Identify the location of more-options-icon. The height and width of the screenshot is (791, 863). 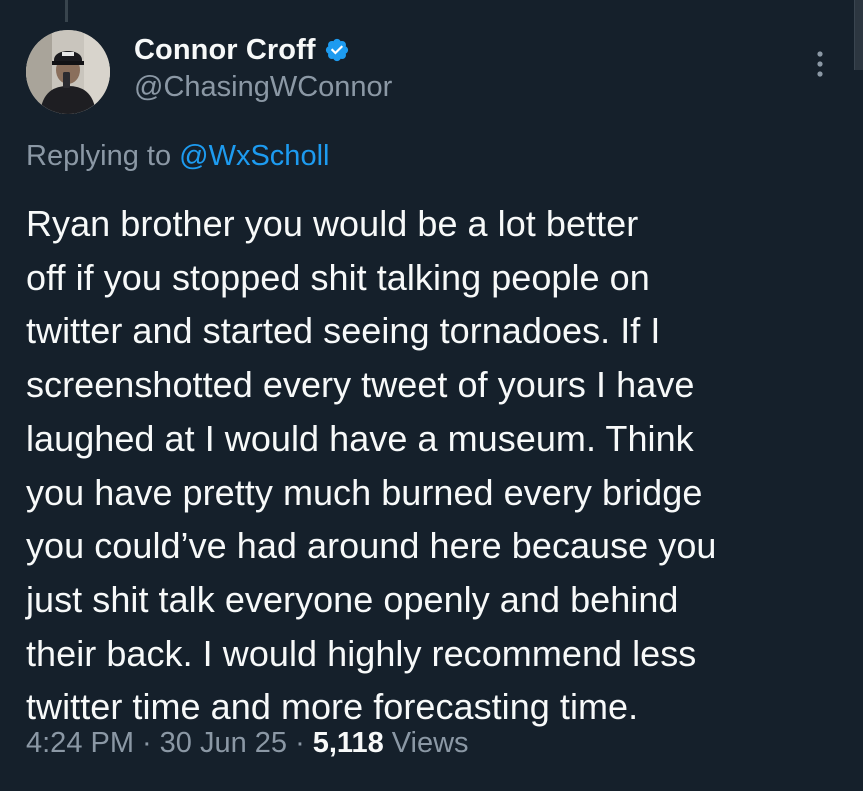
(820, 64).